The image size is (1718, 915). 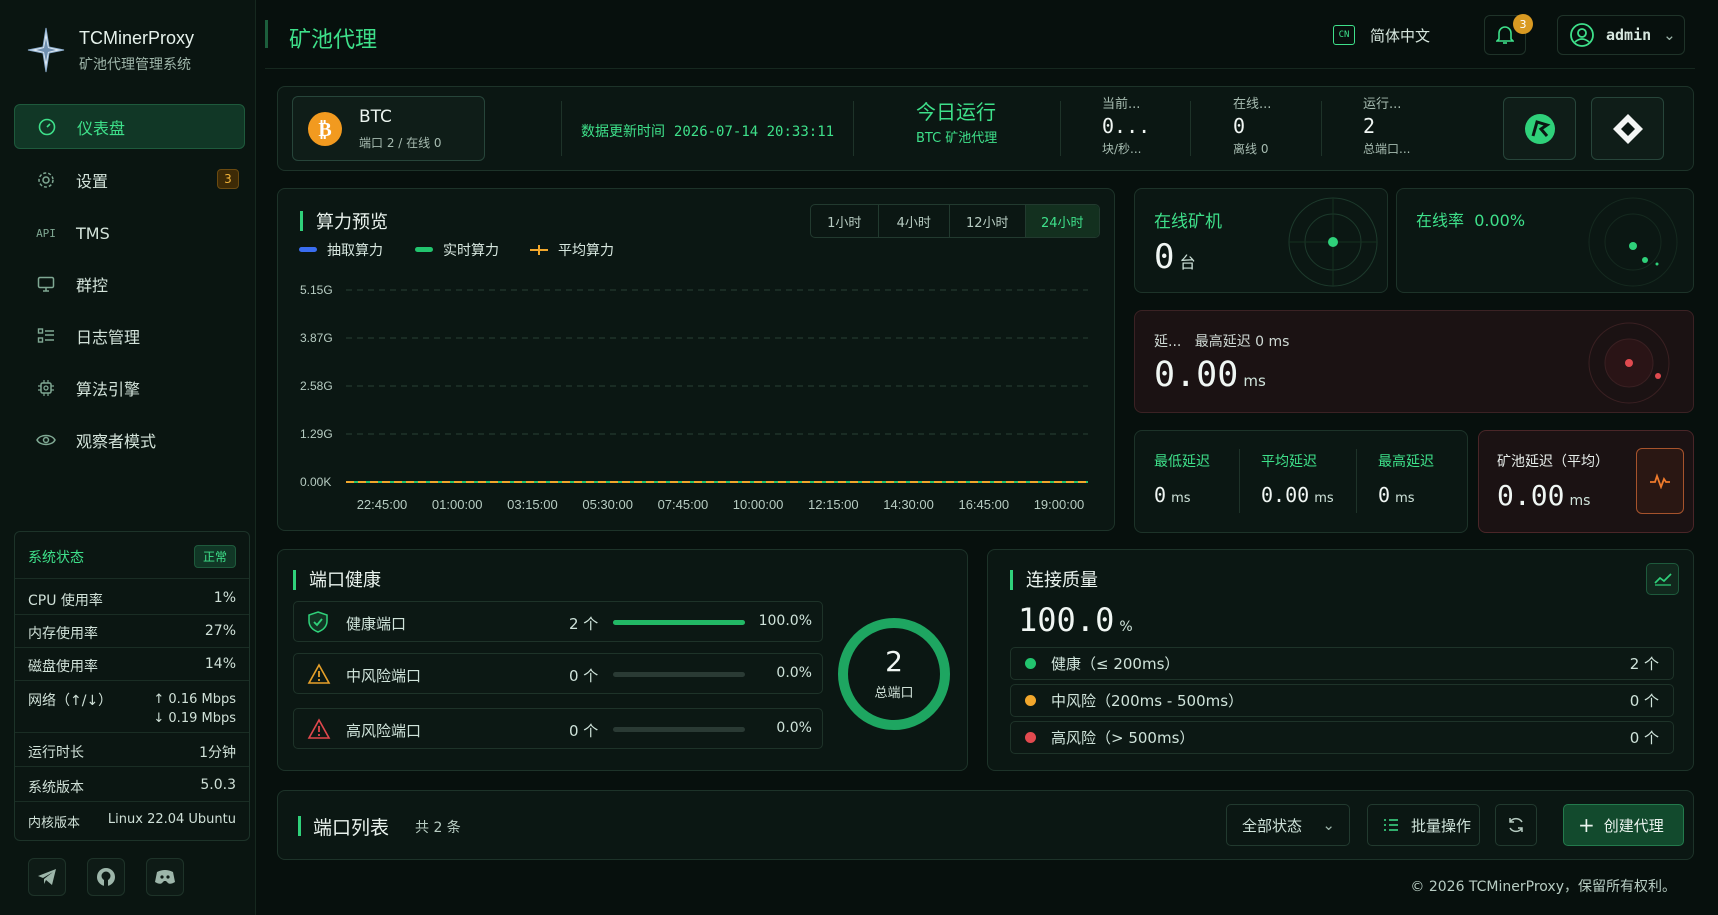 I want to click on total-ports-value: 2, so click(x=894, y=661).